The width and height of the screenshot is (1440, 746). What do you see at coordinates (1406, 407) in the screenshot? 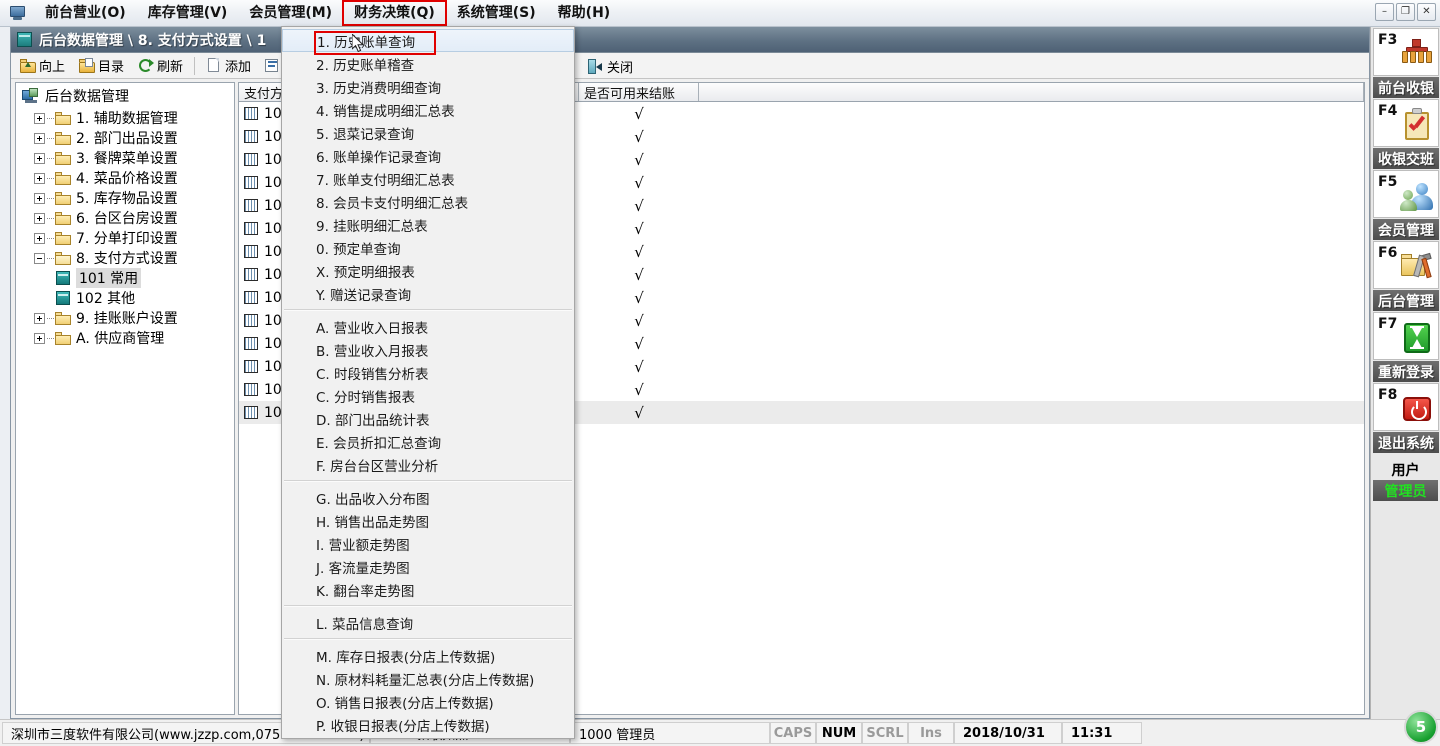
I see `f8-button: F8` at bounding box center [1406, 407].